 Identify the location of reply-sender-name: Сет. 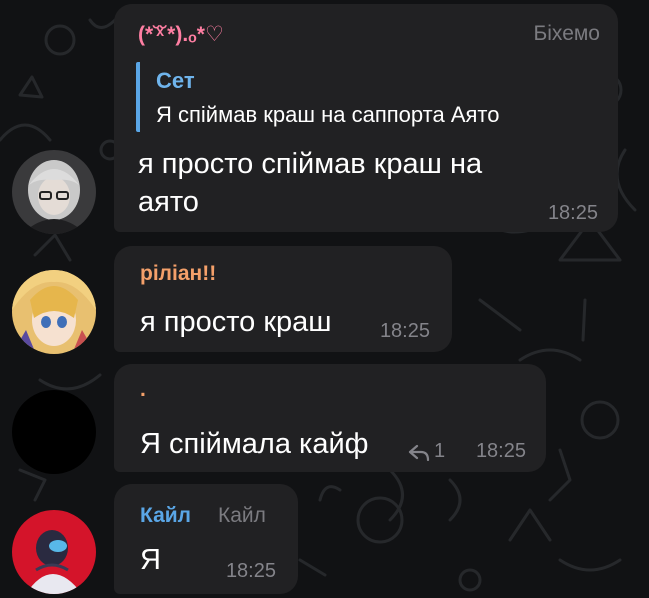
(175, 80).